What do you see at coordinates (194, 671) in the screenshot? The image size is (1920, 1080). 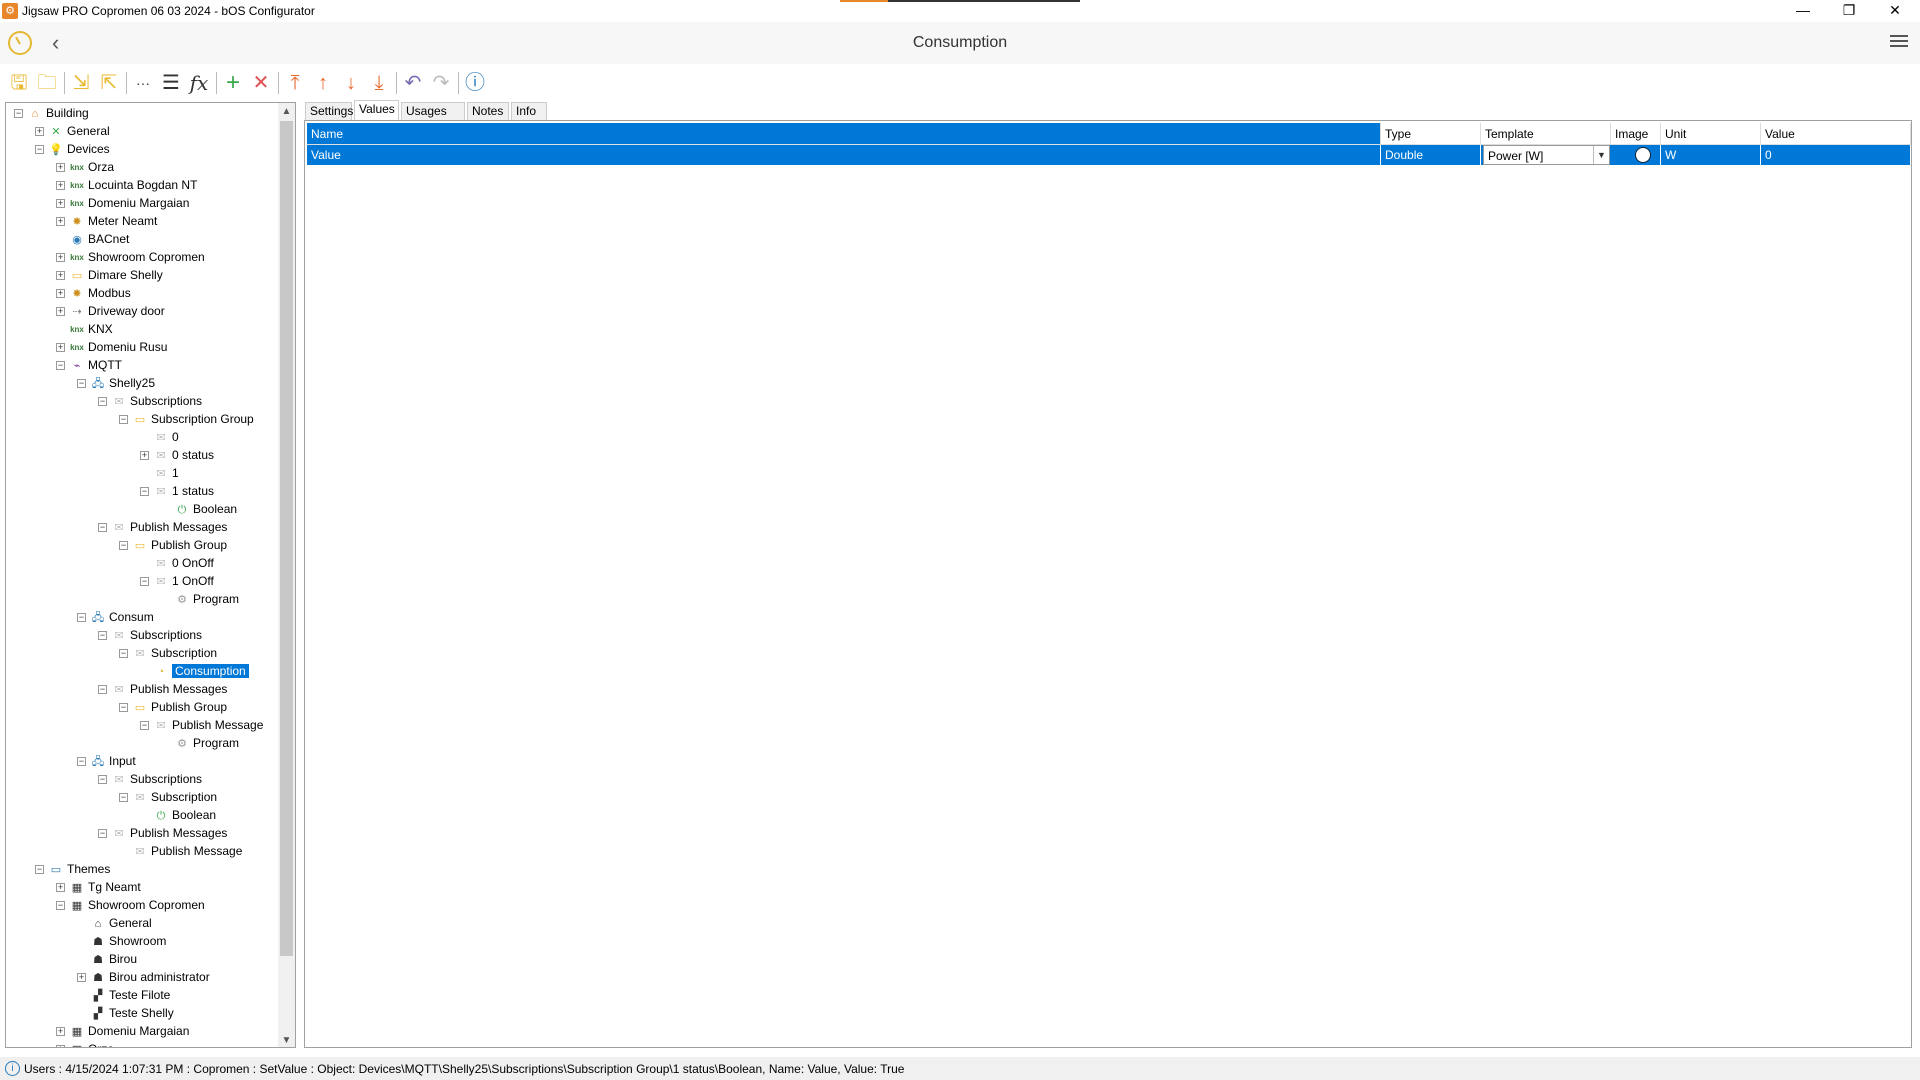 I see `tree-item: ◔ Consumption` at bounding box center [194, 671].